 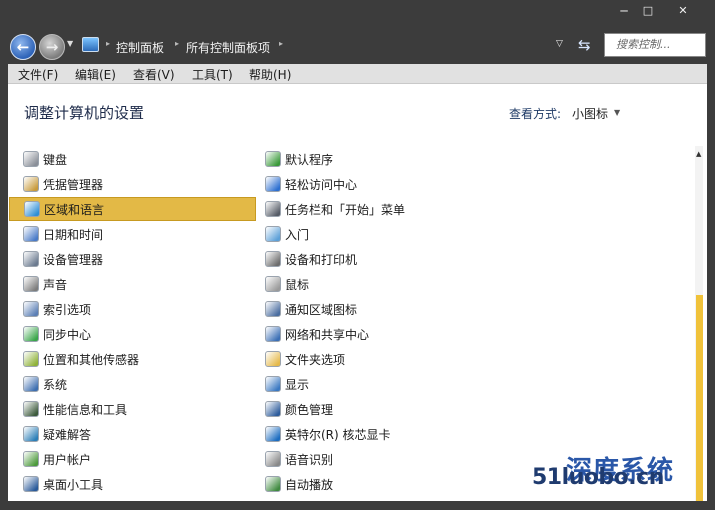 I want to click on close-button: ✕, so click(x=683, y=11).